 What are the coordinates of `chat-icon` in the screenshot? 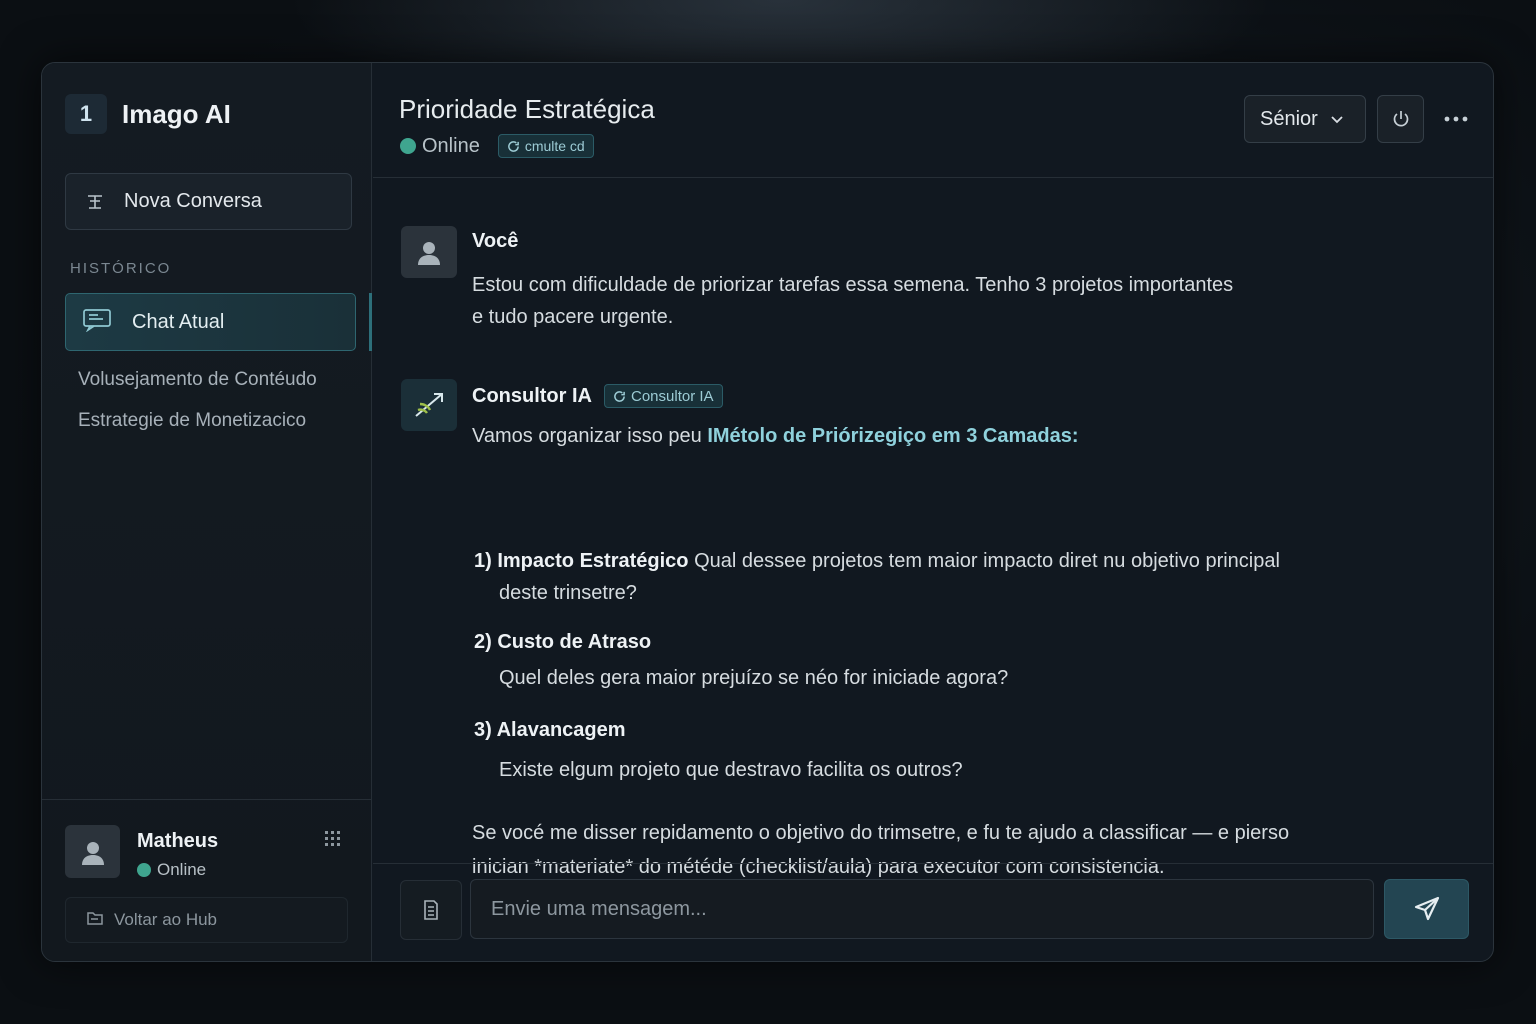 It's located at (97, 322).